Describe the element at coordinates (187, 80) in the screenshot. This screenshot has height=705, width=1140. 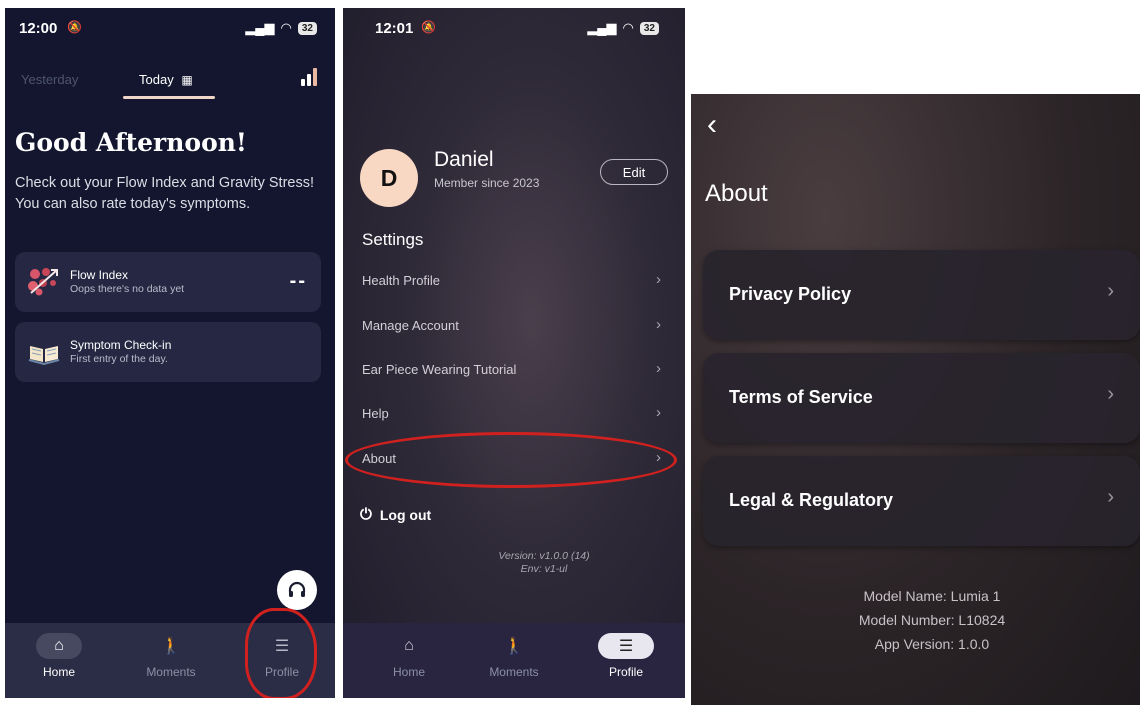
I see `calendar-icon: ▦` at that location.